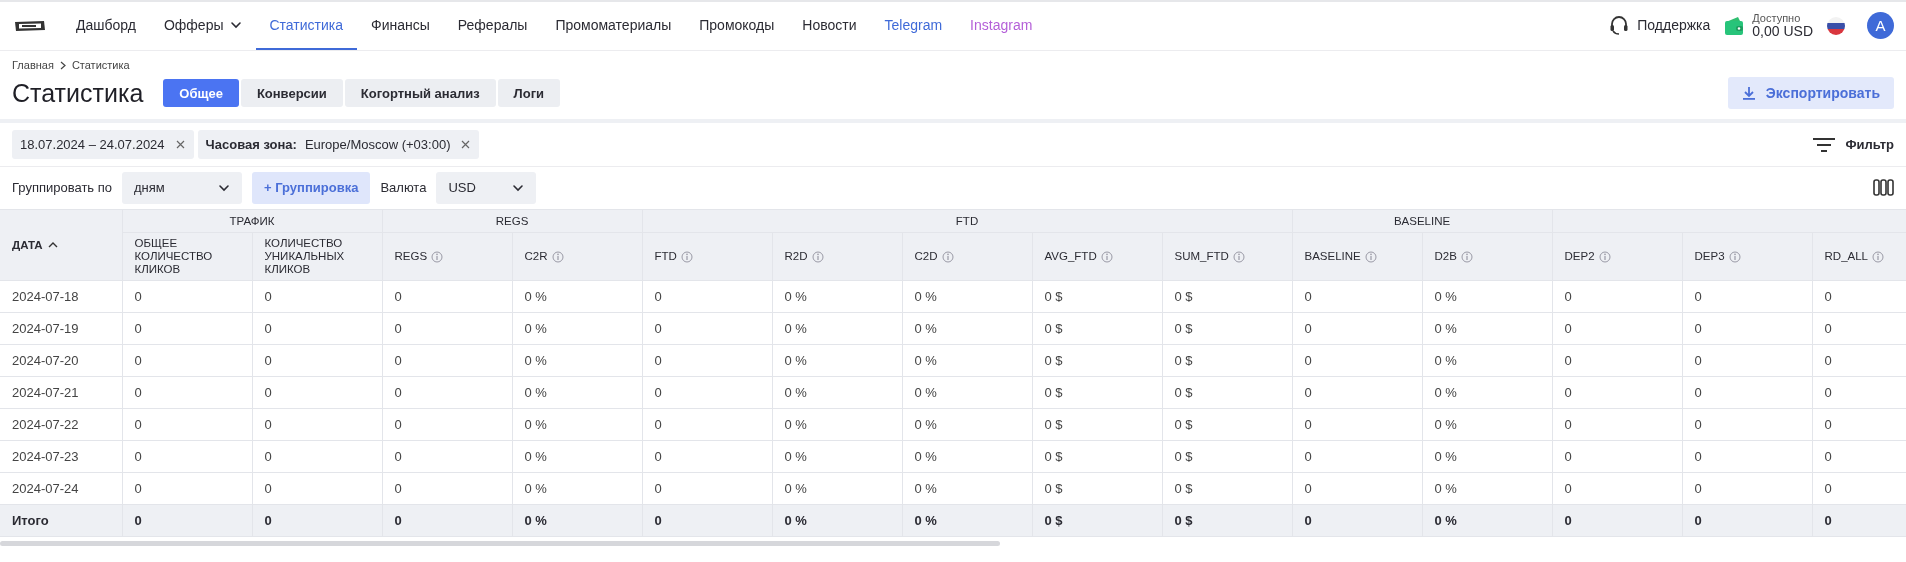 The height and width of the screenshot is (562, 1906). What do you see at coordinates (492, 26) in the screenshot?
I see `nav-link: Рефералы` at bounding box center [492, 26].